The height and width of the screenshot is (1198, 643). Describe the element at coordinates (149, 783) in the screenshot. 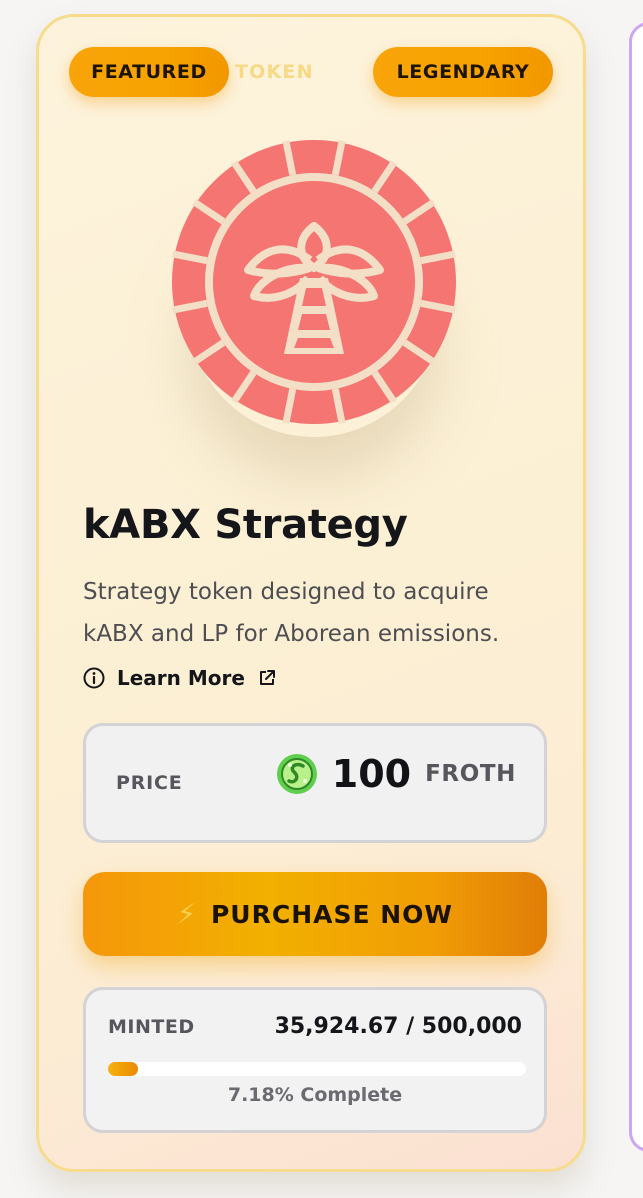

I see `price-label: PRICE` at that location.